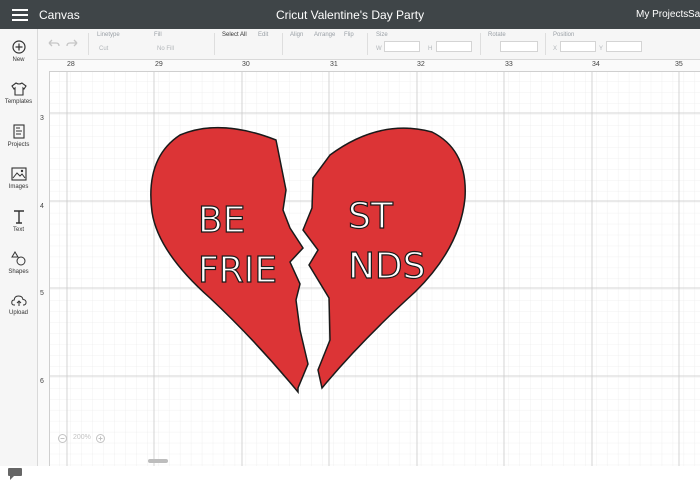  What do you see at coordinates (221, 220) in the screenshot?
I see `heart-text-left-line1: BE` at bounding box center [221, 220].